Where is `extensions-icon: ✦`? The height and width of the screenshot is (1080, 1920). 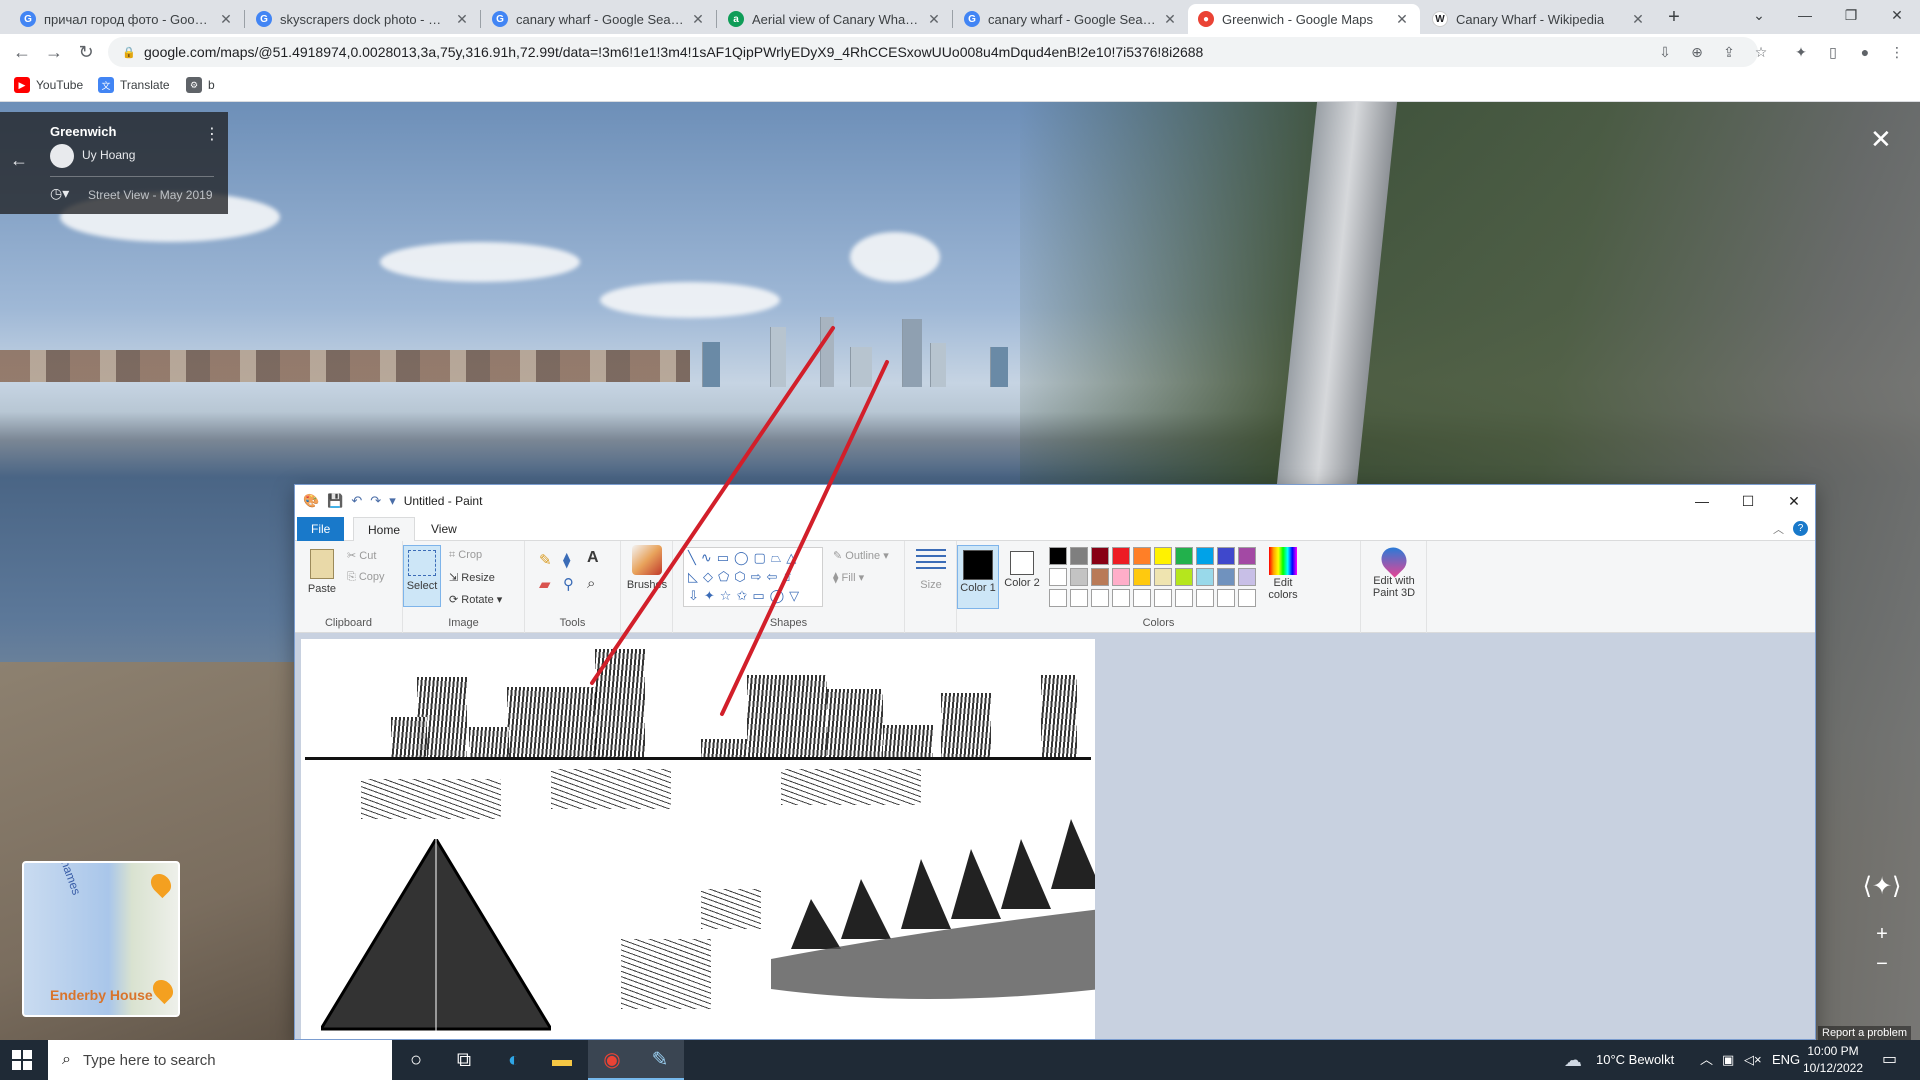 extensions-icon: ✦ is located at coordinates (1801, 52).